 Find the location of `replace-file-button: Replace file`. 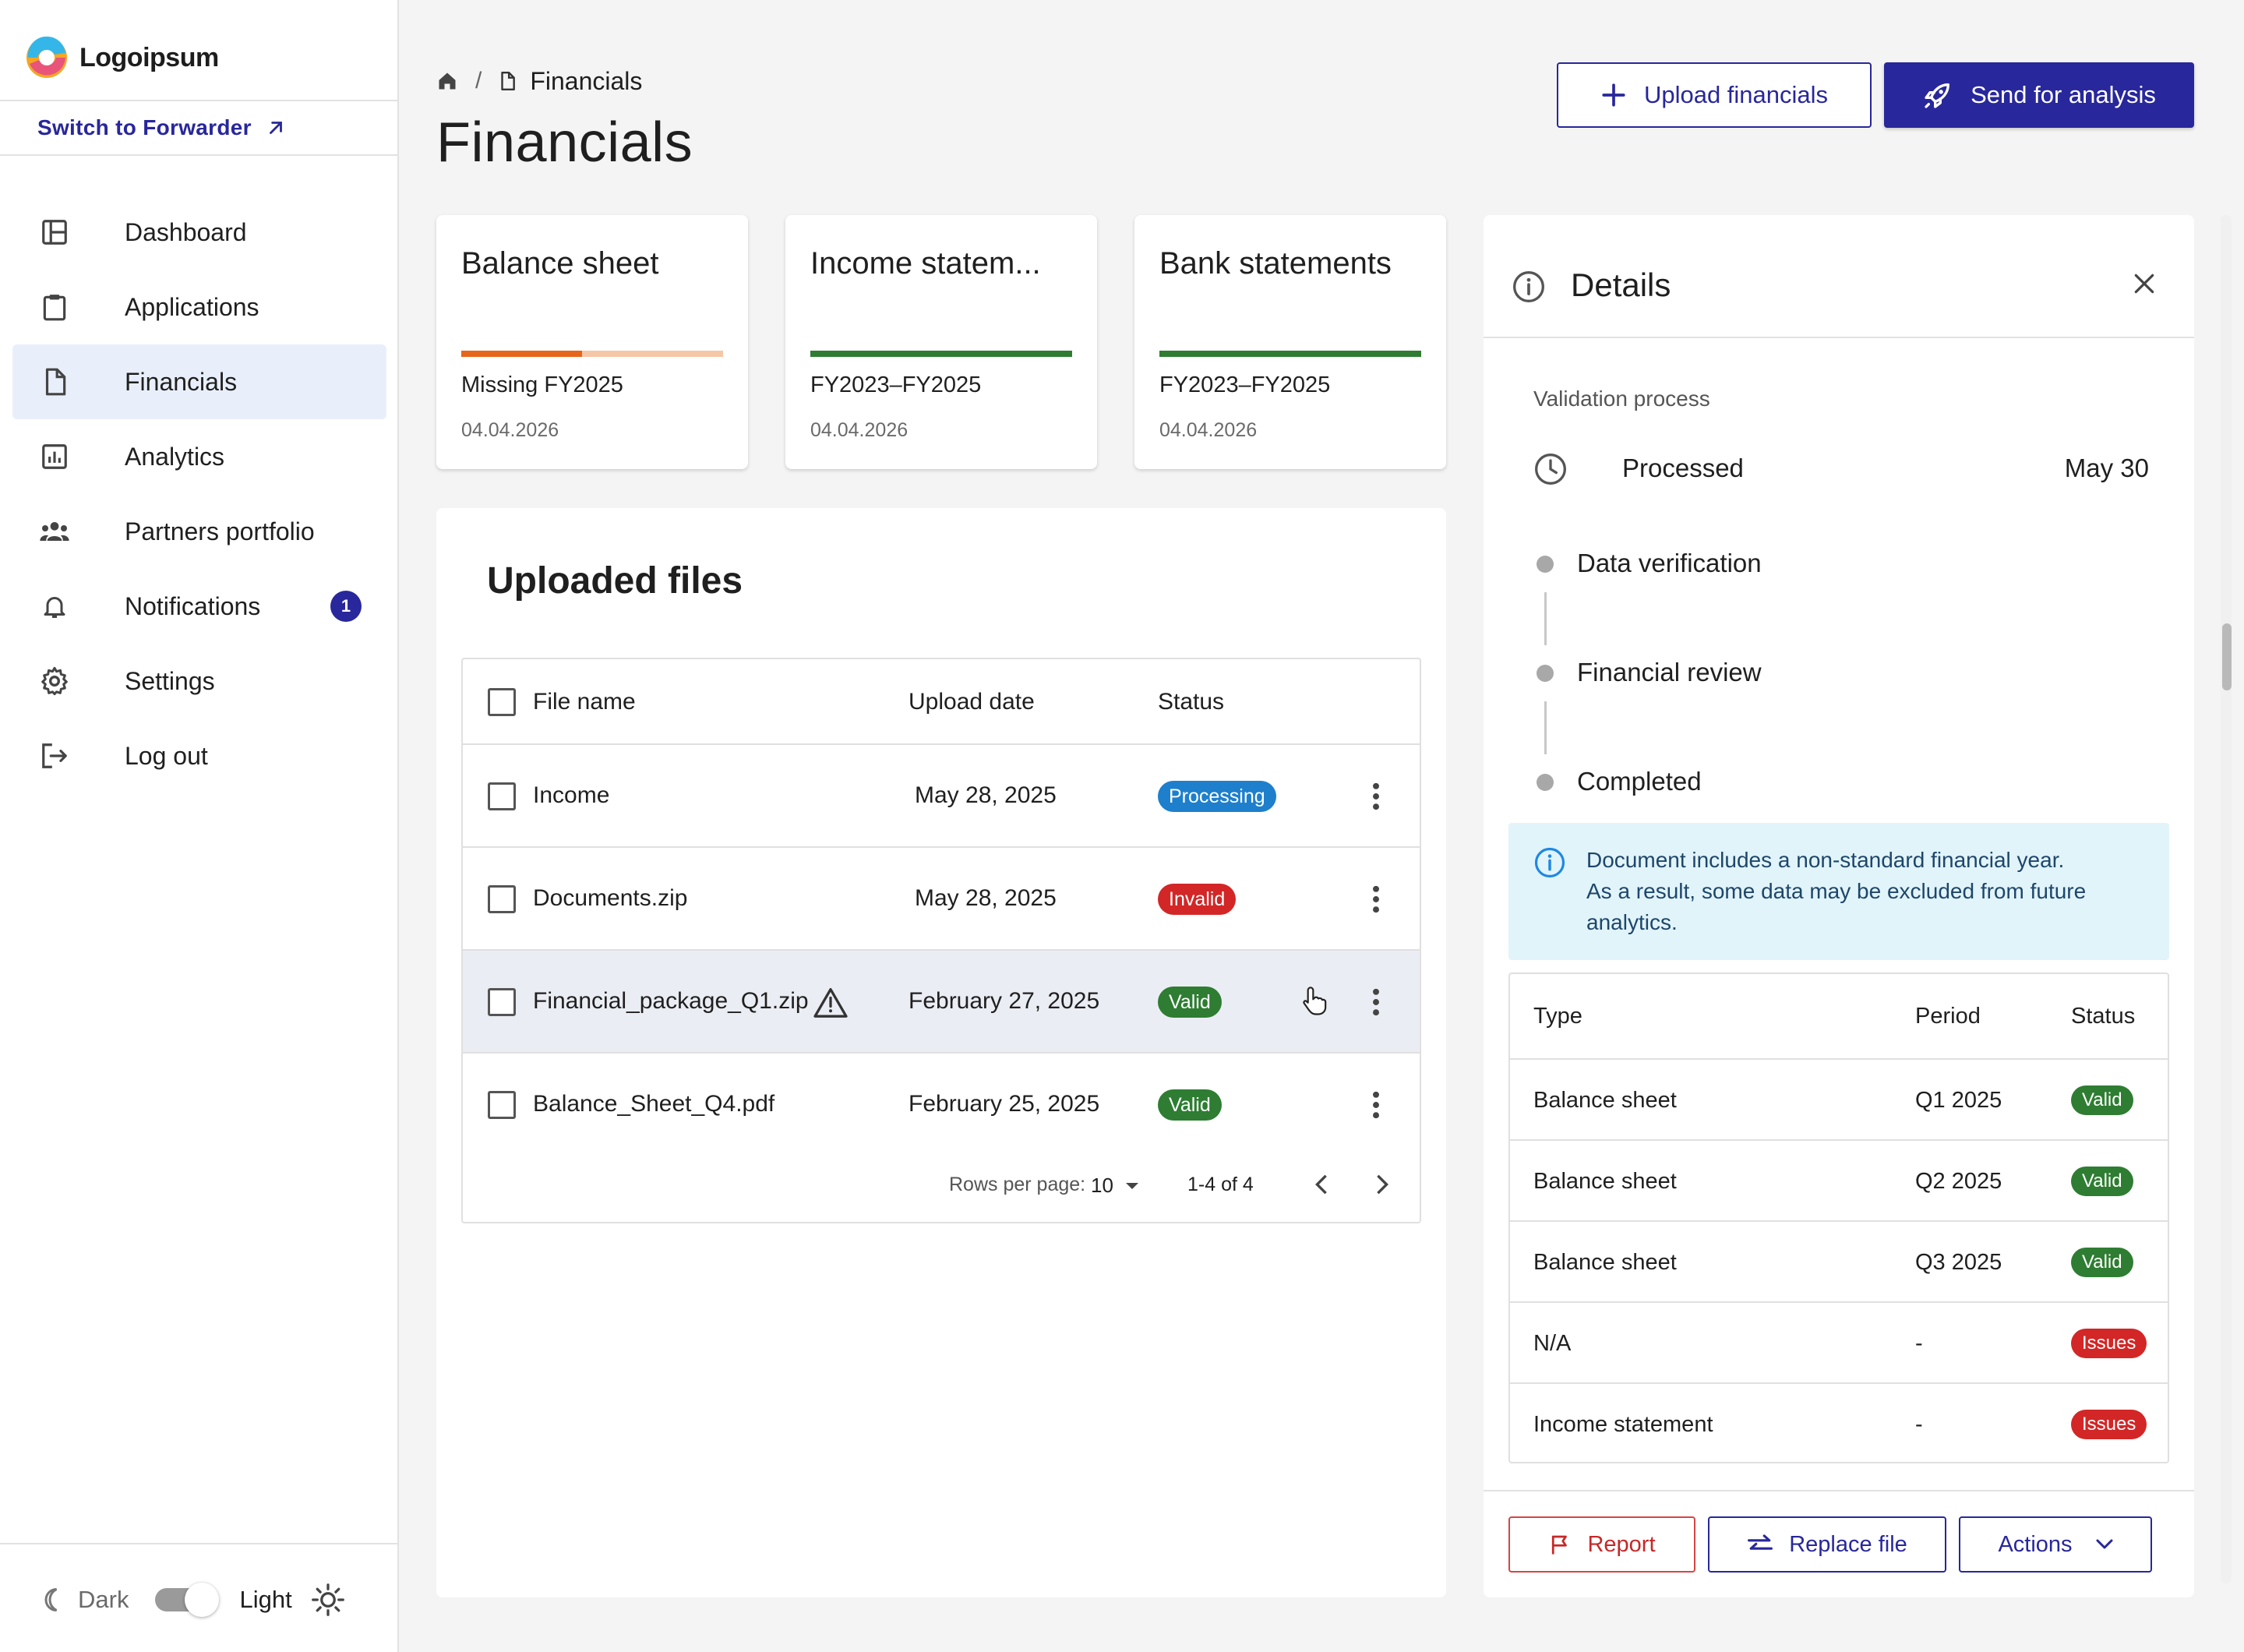

replace-file-button: Replace file is located at coordinates (1827, 1545).